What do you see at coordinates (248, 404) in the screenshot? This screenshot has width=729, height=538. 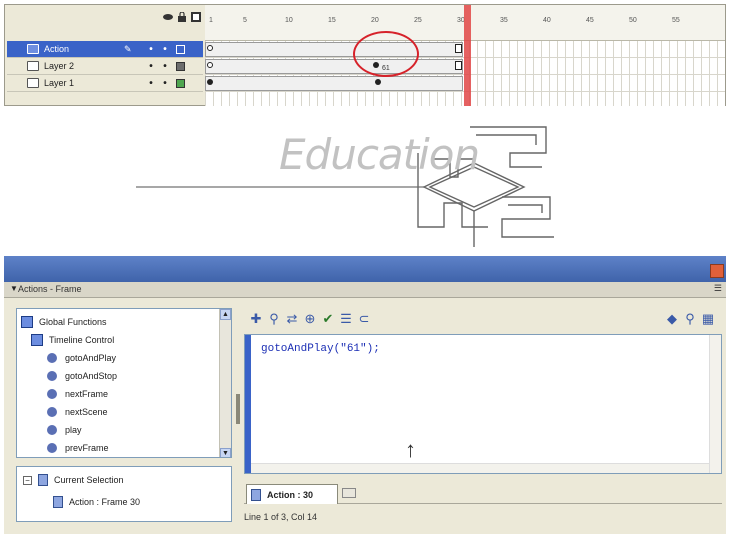 I see `code-gutter` at bounding box center [248, 404].